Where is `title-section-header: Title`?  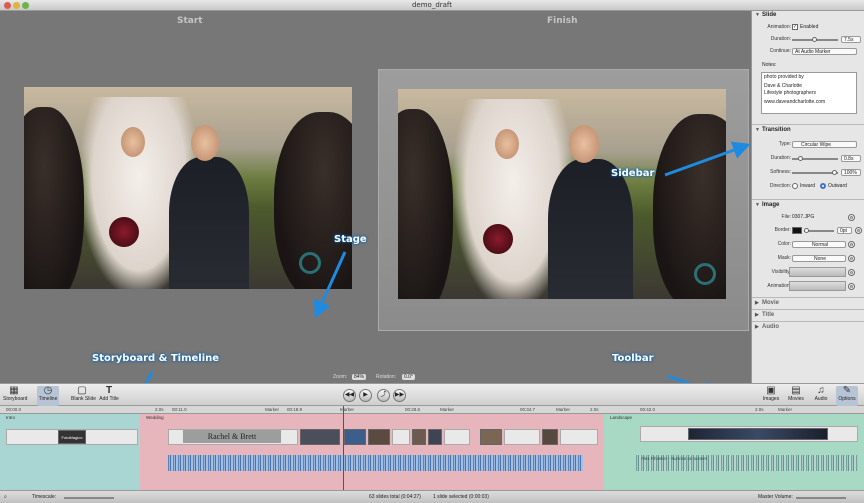 title-section-header: Title is located at coordinates (808, 315).